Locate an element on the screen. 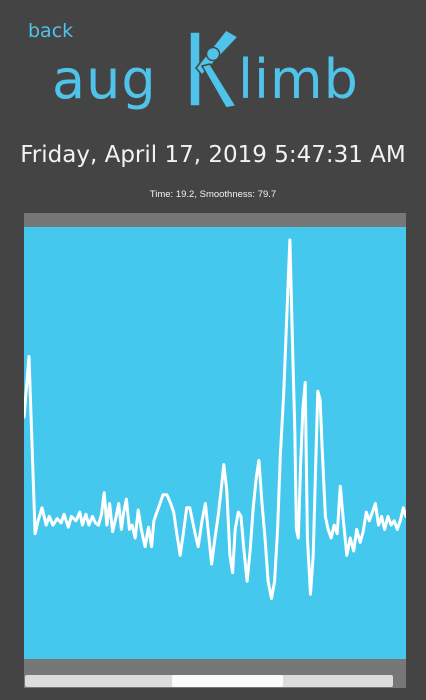  logo-text-left: aug is located at coordinates (104, 79).